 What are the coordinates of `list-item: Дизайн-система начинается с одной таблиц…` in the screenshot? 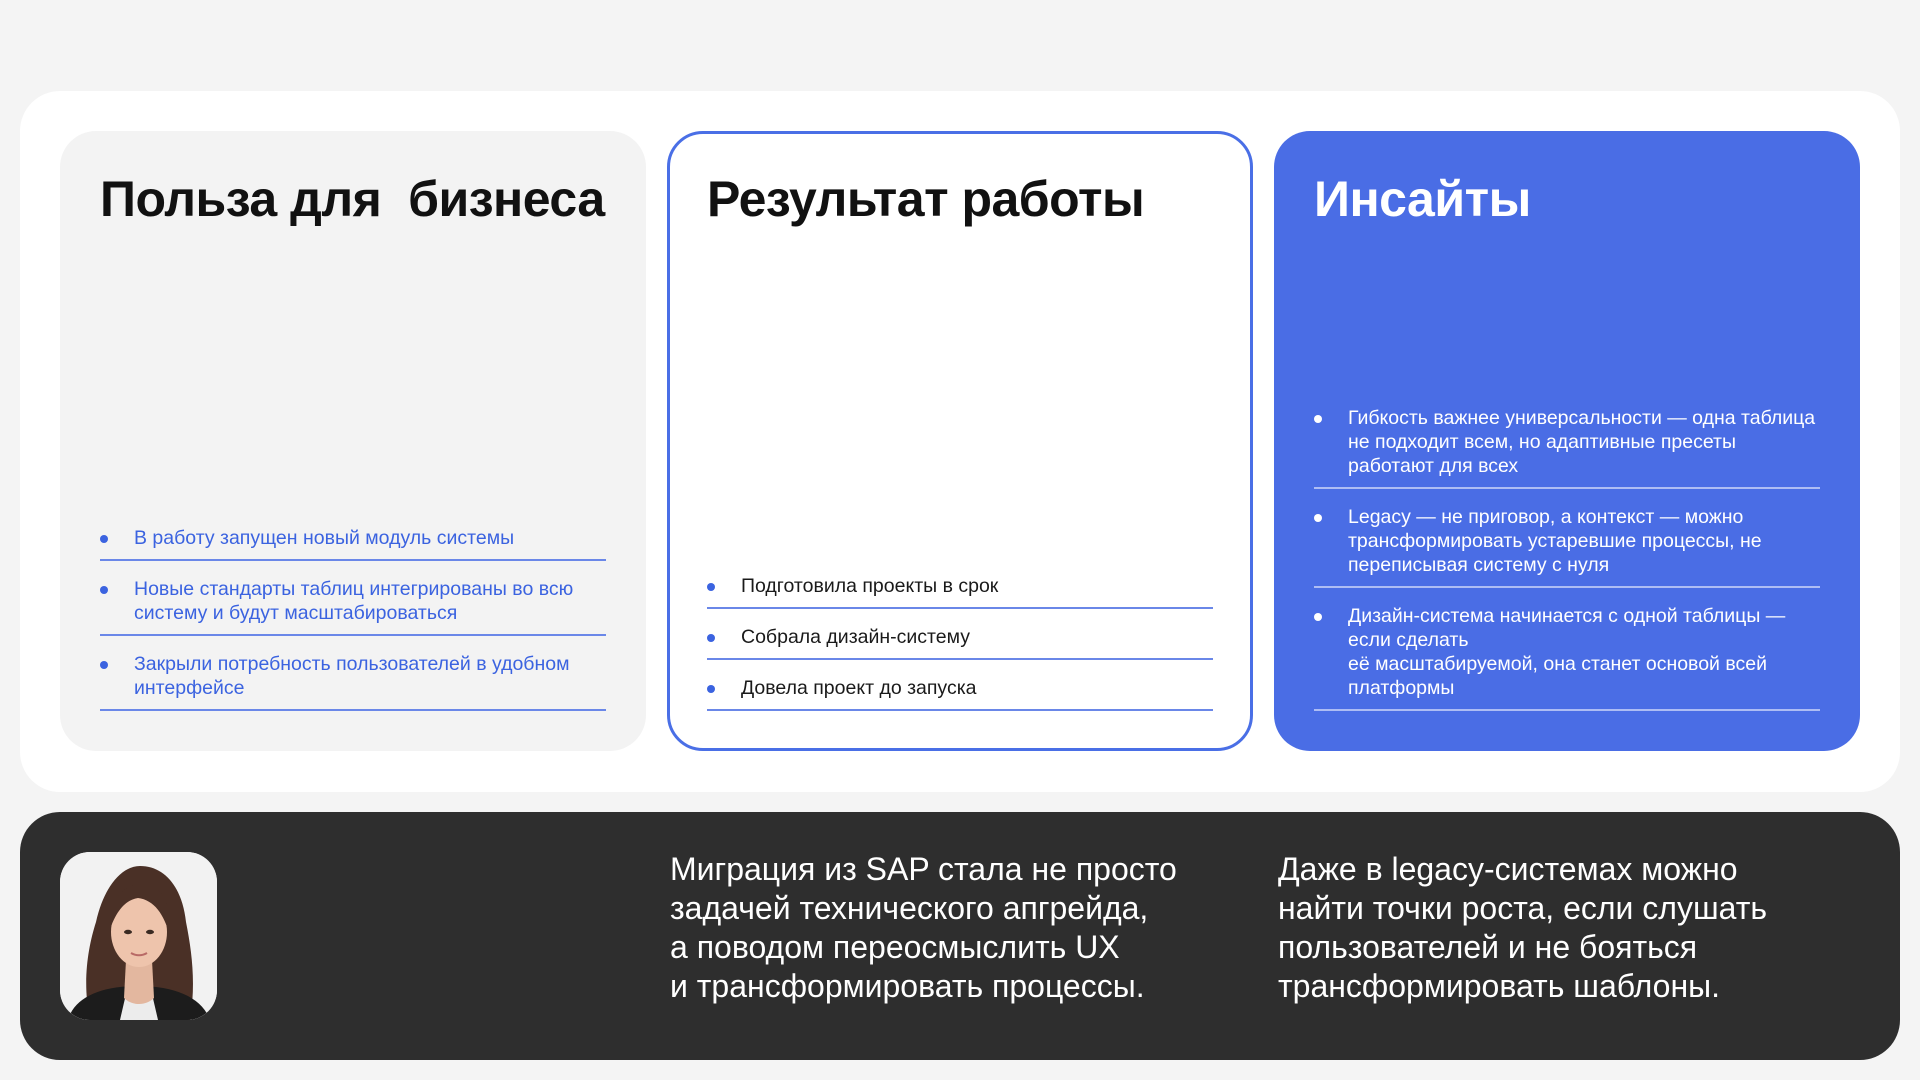 It's located at (1567, 657).